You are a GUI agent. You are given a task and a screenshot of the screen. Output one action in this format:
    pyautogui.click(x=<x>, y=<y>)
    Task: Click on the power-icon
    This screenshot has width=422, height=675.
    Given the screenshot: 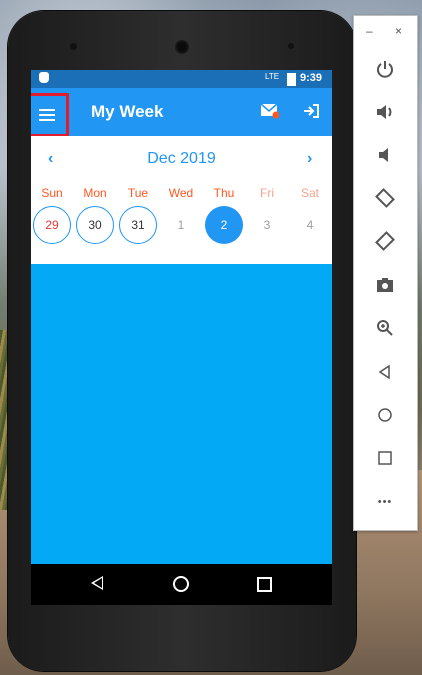 What is the action you would take?
    pyautogui.click(x=385, y=69)
    